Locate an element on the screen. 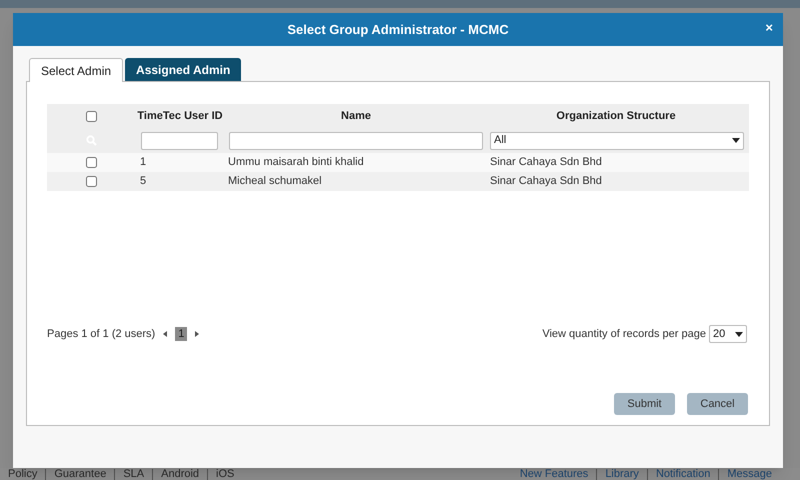  table-cell-text: Micheal schumakel is located at coordinates (275, 182).